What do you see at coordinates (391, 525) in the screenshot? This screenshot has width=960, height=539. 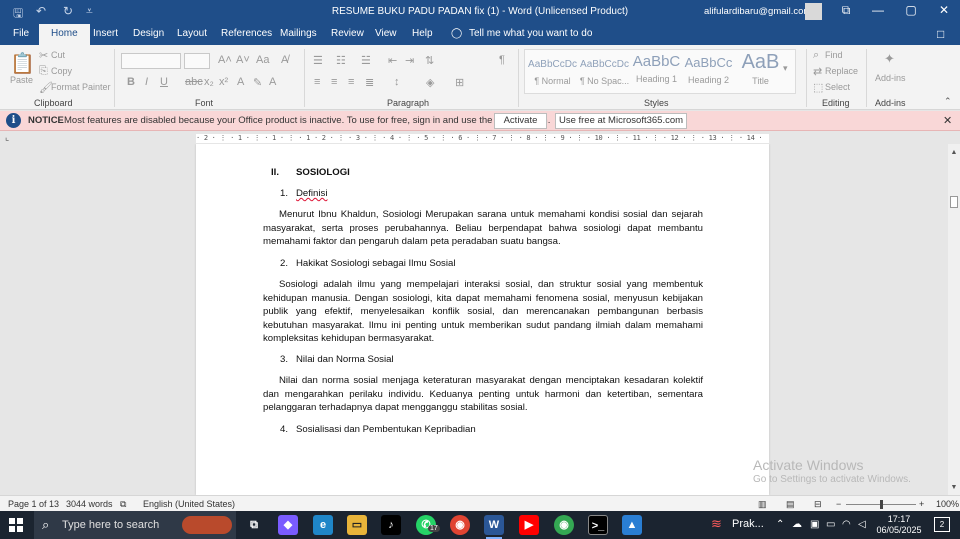 I see `tiktok-icon: ♪` at bounding box center [391, 525].